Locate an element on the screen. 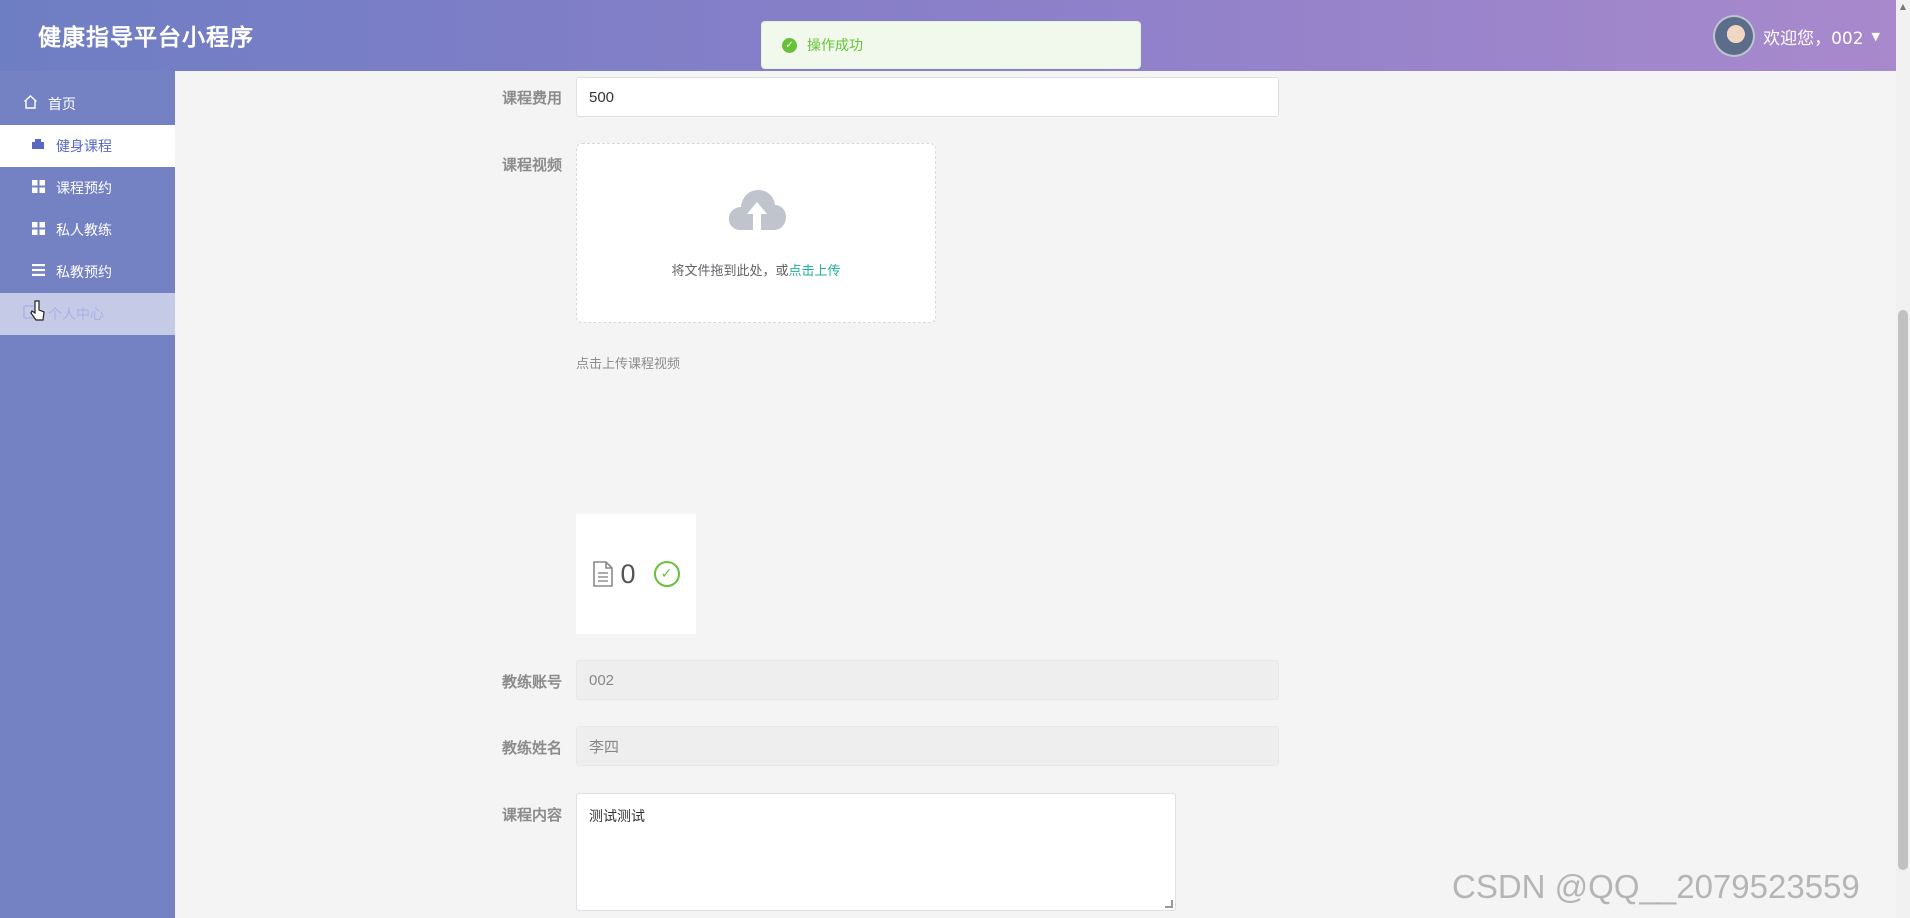 The width and height of the screenshot is (1910, 918). list-icon is located at coordinates (38, 272).